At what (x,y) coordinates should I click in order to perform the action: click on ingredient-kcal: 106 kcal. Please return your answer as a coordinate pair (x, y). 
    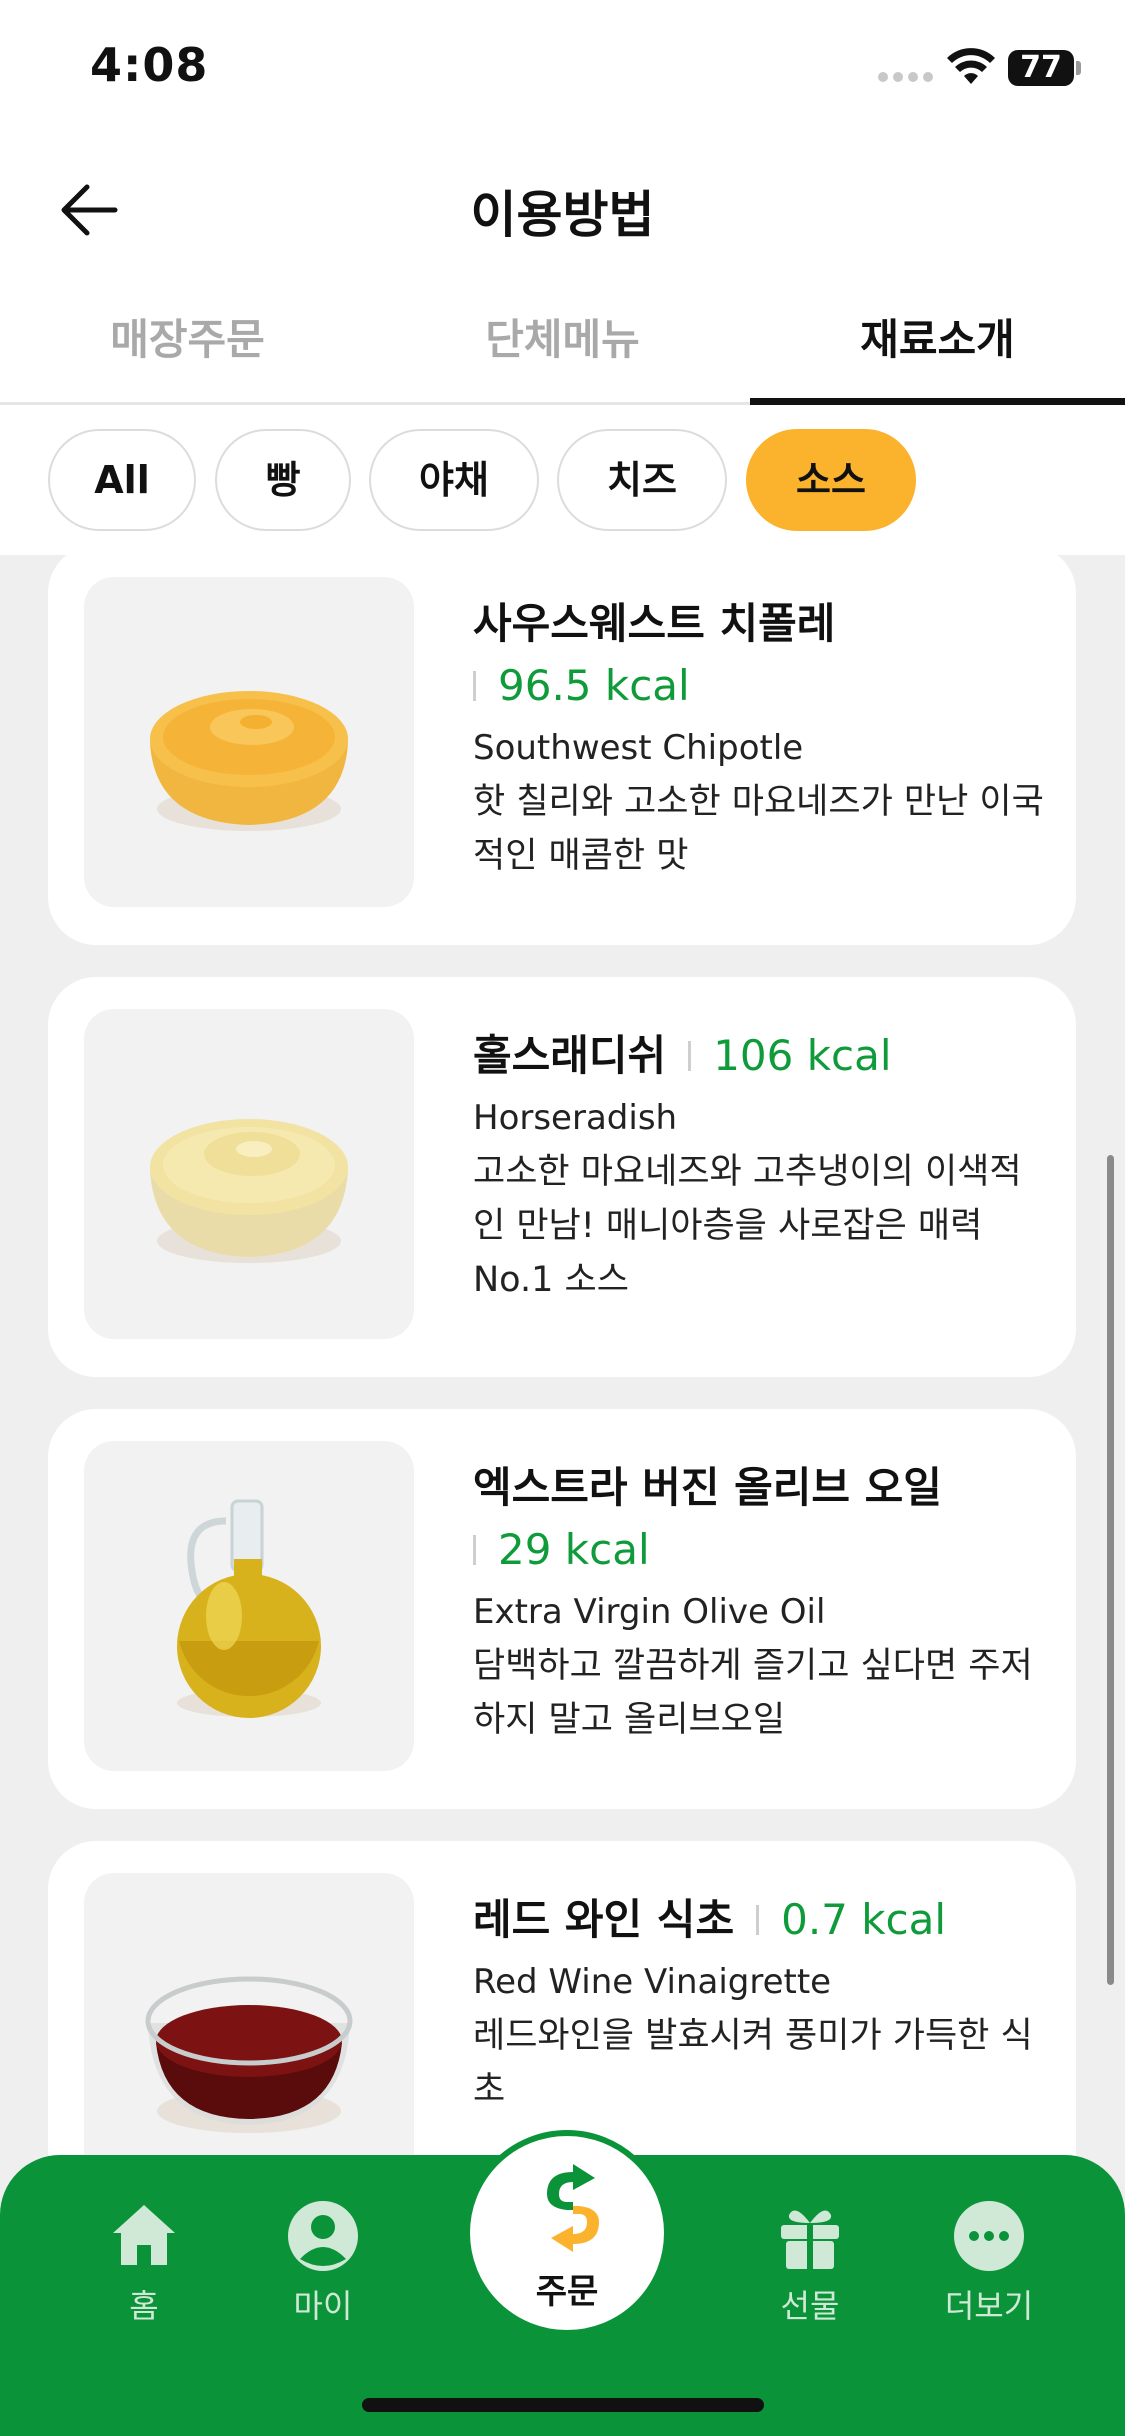
    Looking at the image, I should click on (789, 1056).